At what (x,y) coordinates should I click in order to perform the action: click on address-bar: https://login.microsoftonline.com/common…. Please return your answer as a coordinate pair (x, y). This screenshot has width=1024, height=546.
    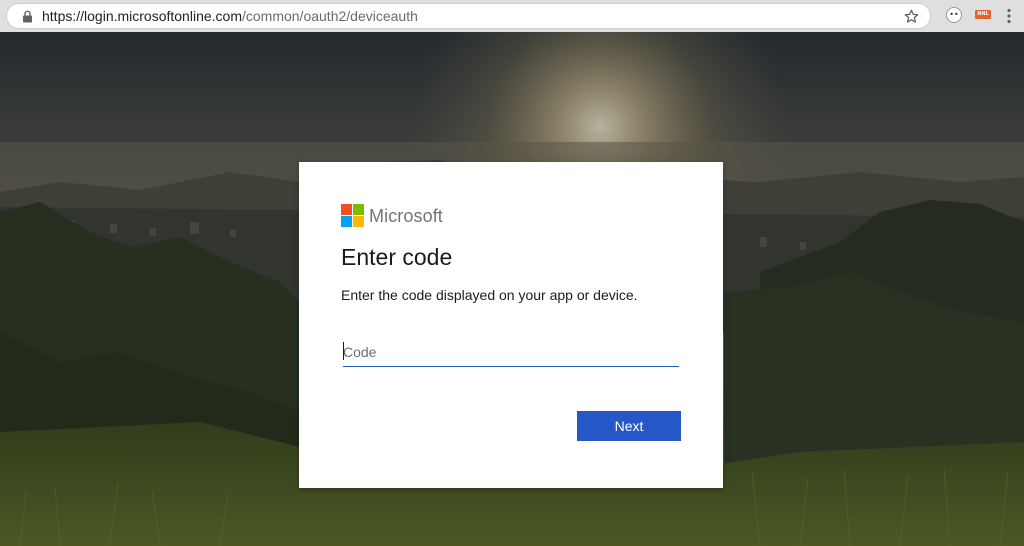
    Looking at the image, I should click on (468, 16).